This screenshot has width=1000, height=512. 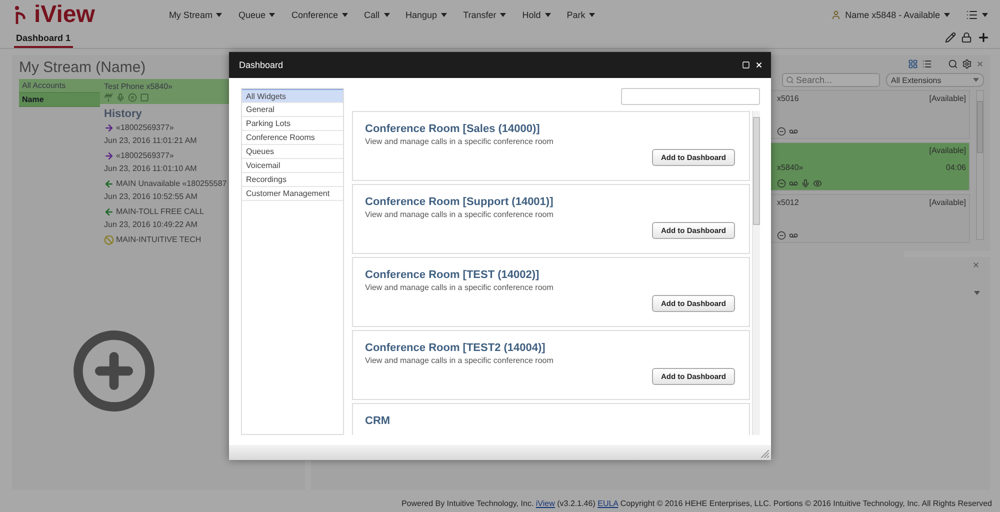 What do you see at coordinates (261, 65) in the screenshot?
I see `dialog-title: Dashboard` at bounding box center [261, 65].